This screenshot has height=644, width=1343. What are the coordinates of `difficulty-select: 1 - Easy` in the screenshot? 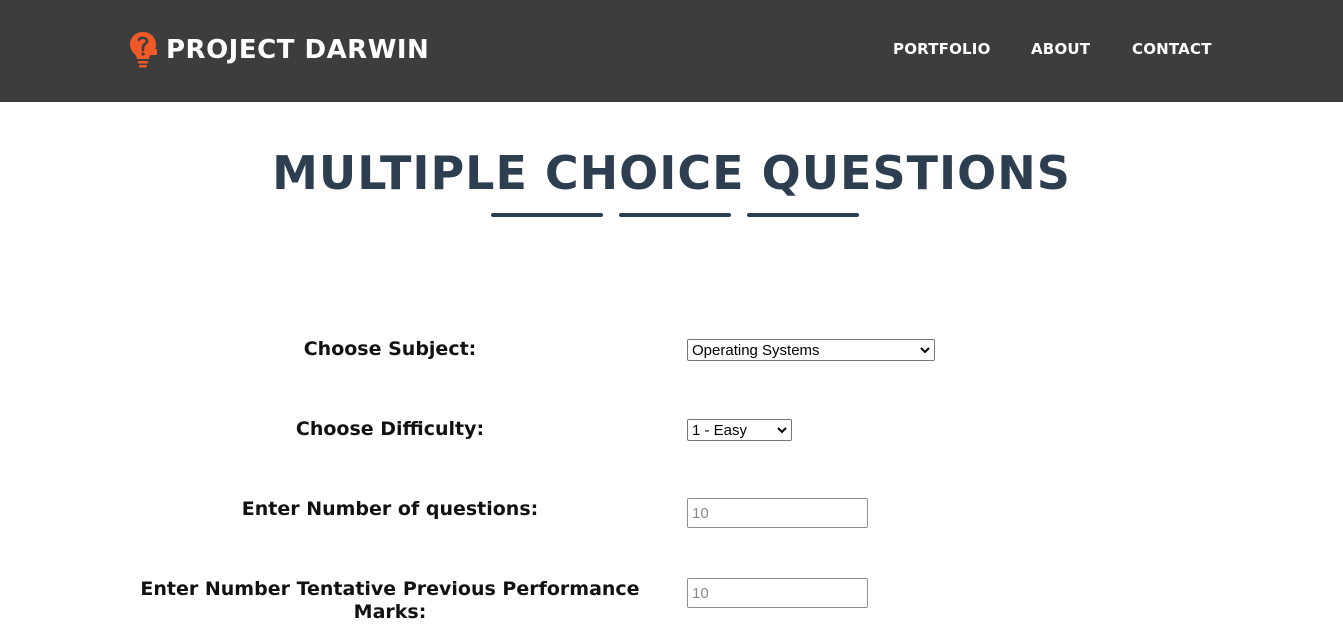 It's located at (739, 430).